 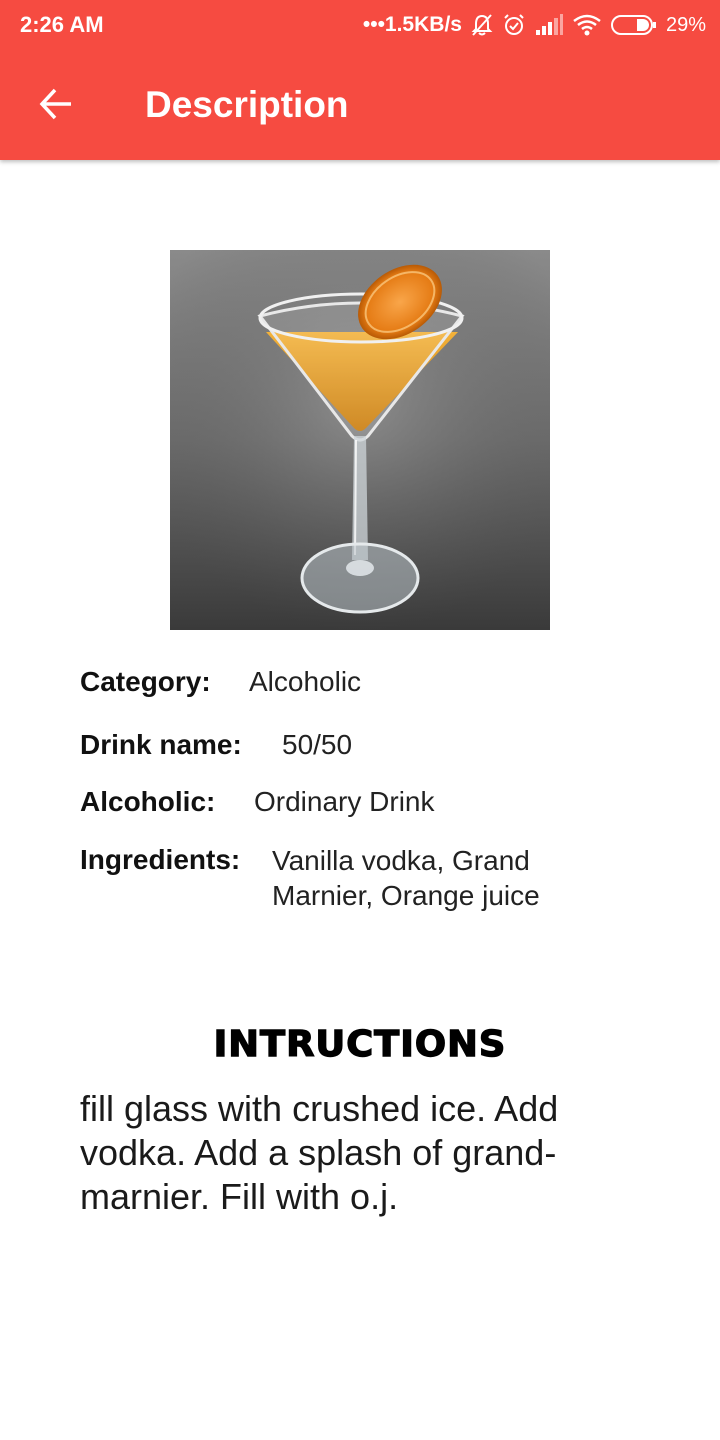 What do you see at coordinates (412, 24) in the screenshot?
I see `network-speed: •••1.5KB/s` at bounding box center [412, 24].